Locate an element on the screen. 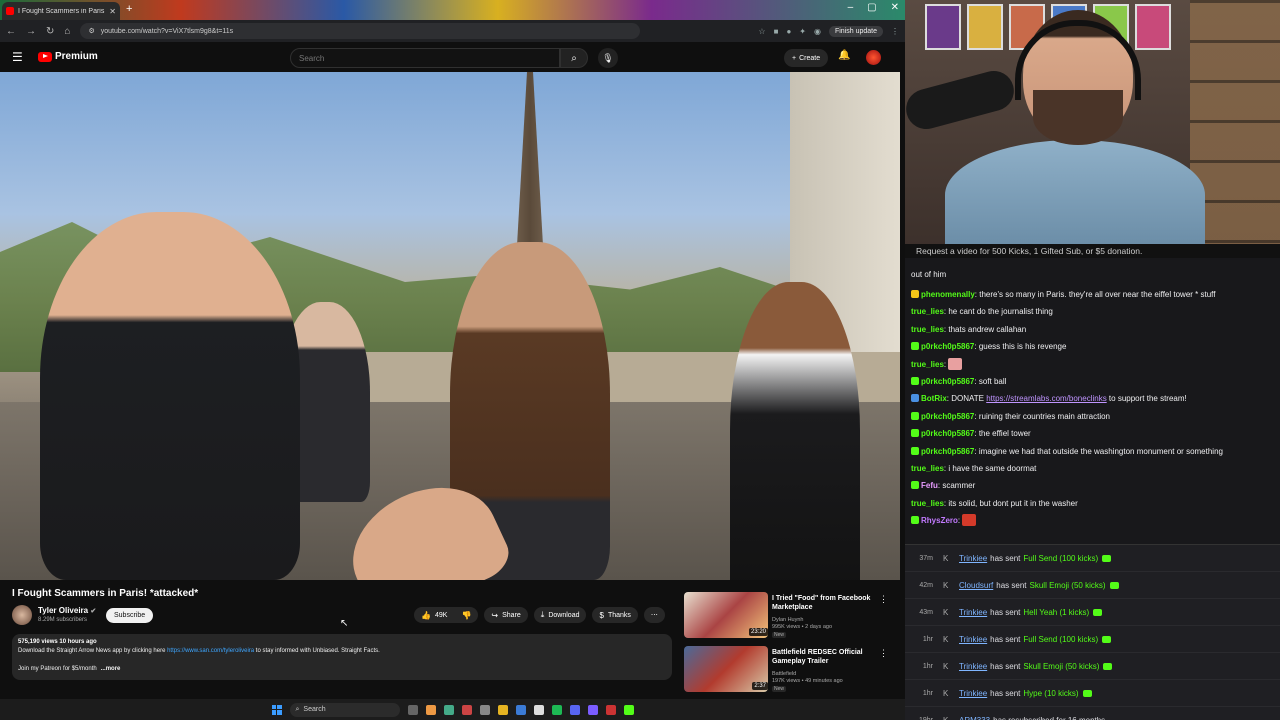 This screenshot has height=720, width=1280. create-button: + Create is located at coordinates (806, 58).